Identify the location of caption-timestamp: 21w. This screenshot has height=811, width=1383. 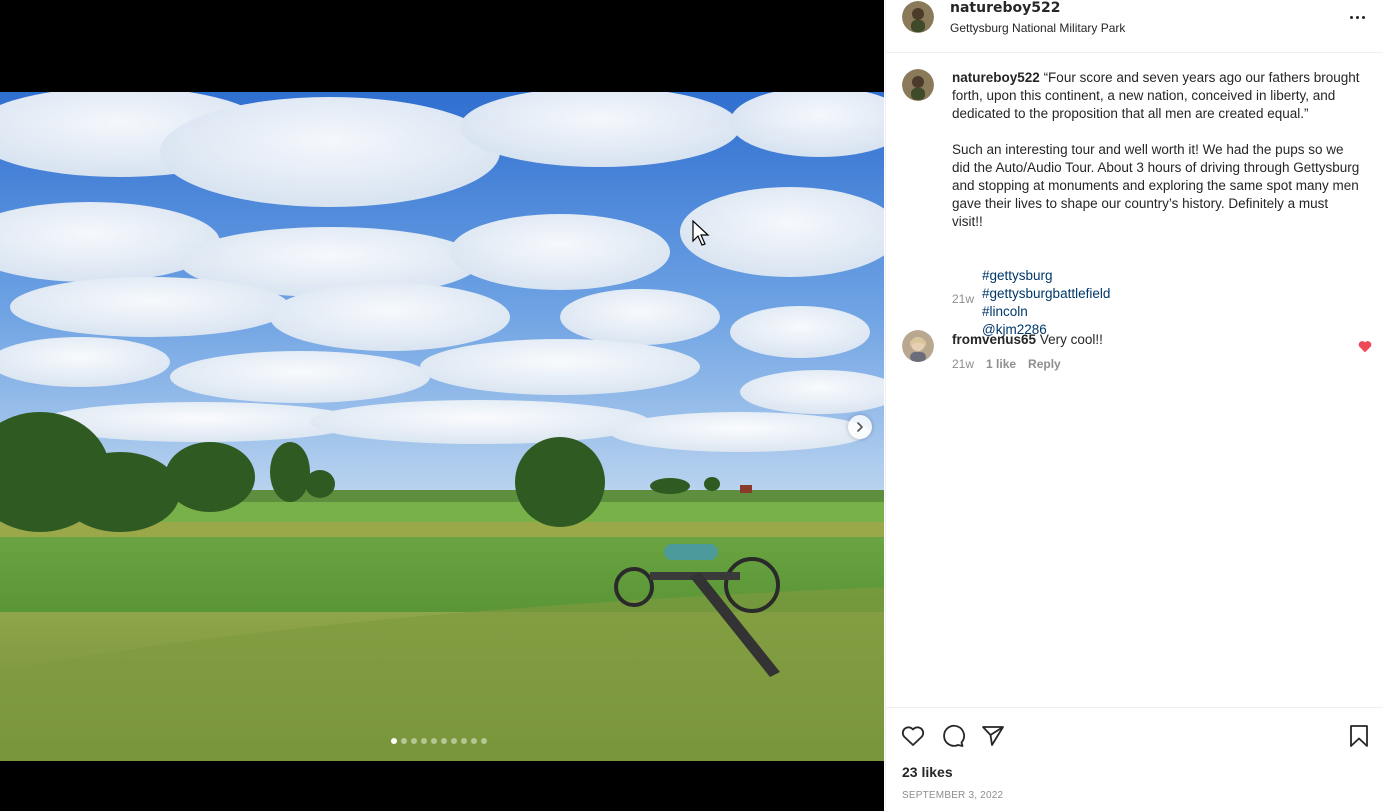
(963, 299).